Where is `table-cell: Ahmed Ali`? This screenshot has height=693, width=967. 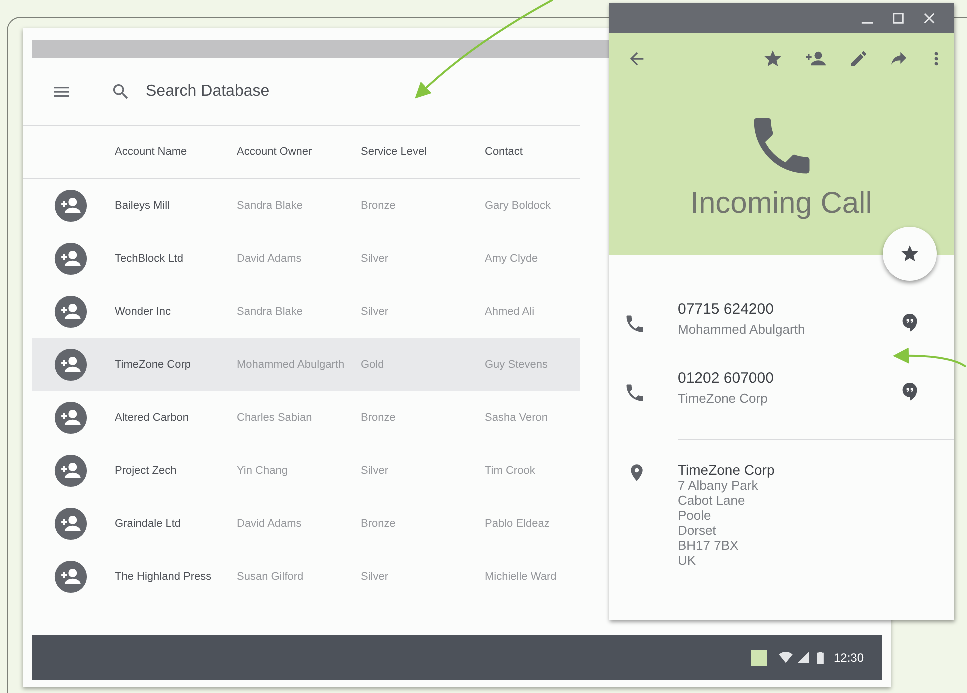 table-cell: Ahmed Ali is located at coordinates (510, 312).